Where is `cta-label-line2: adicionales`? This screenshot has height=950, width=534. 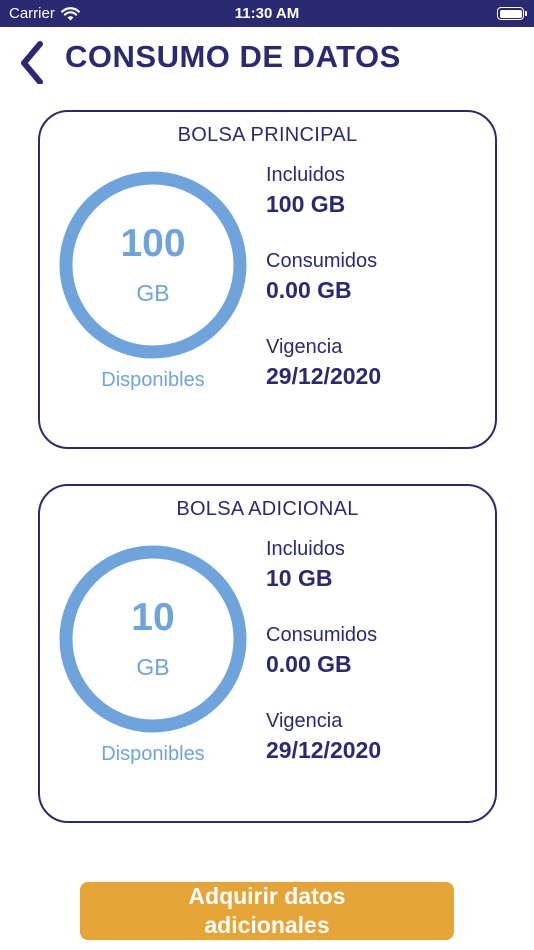
cta-label-line2: adicionales is located at coordinates (267, 925).